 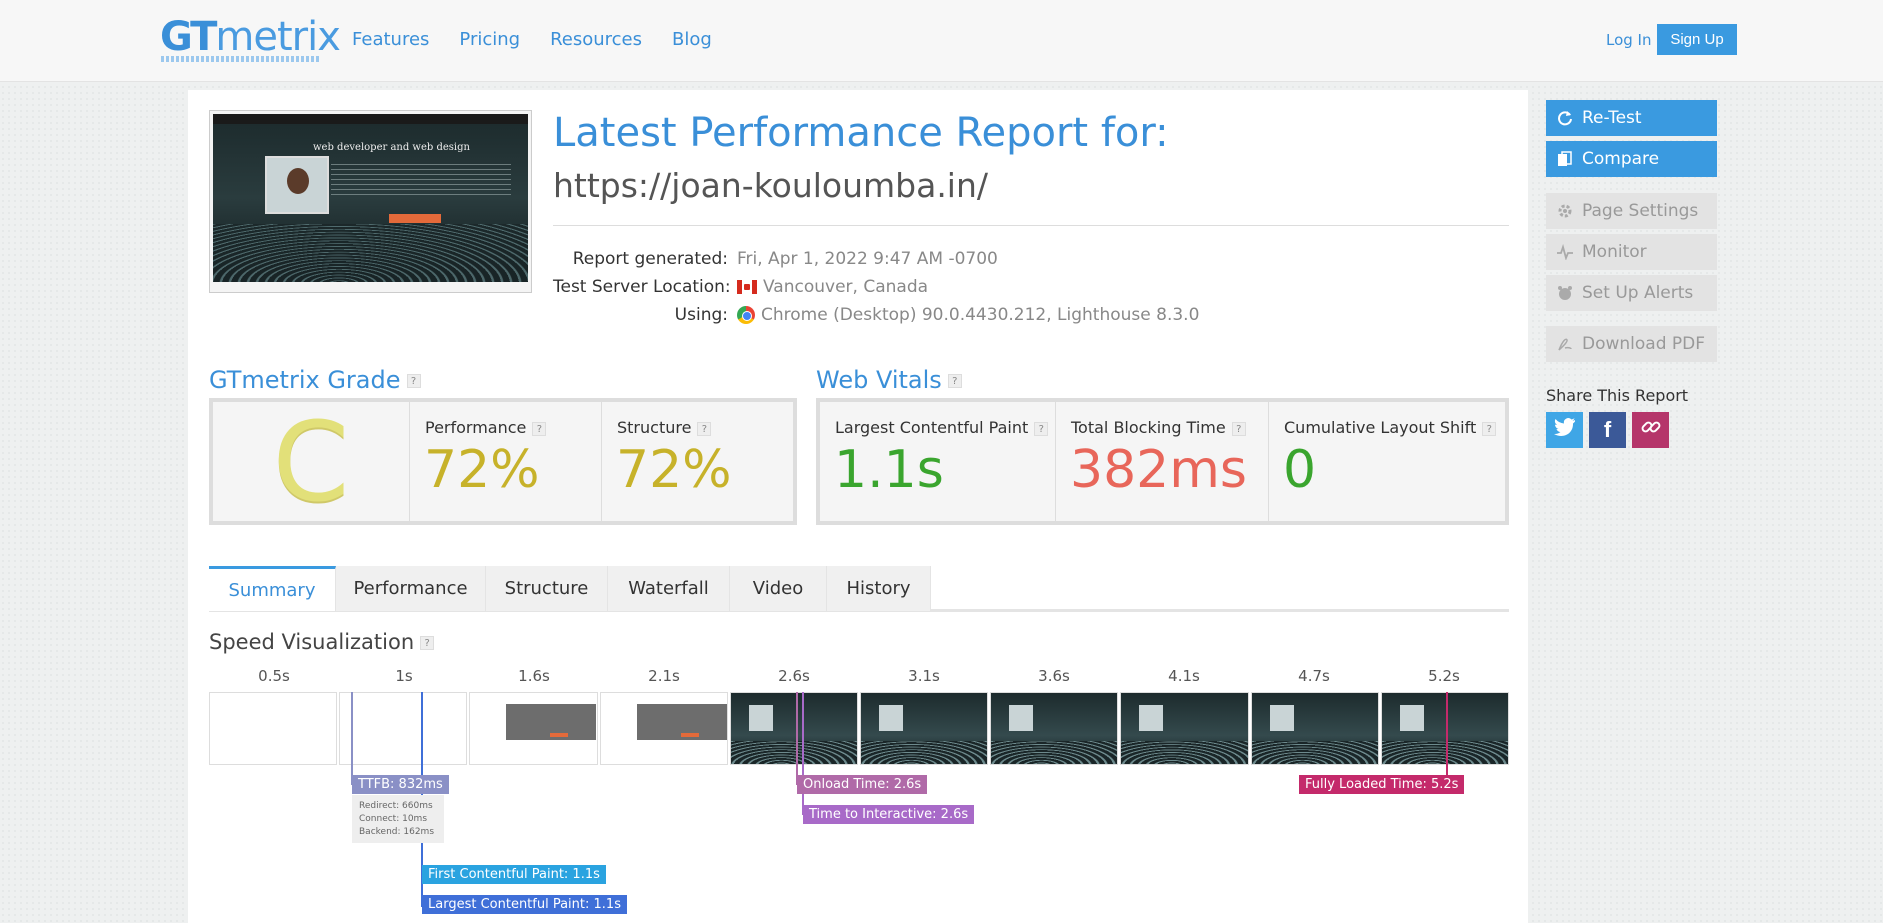 I want to click on tick-label: 0.5s, so click(x=274, y=676).